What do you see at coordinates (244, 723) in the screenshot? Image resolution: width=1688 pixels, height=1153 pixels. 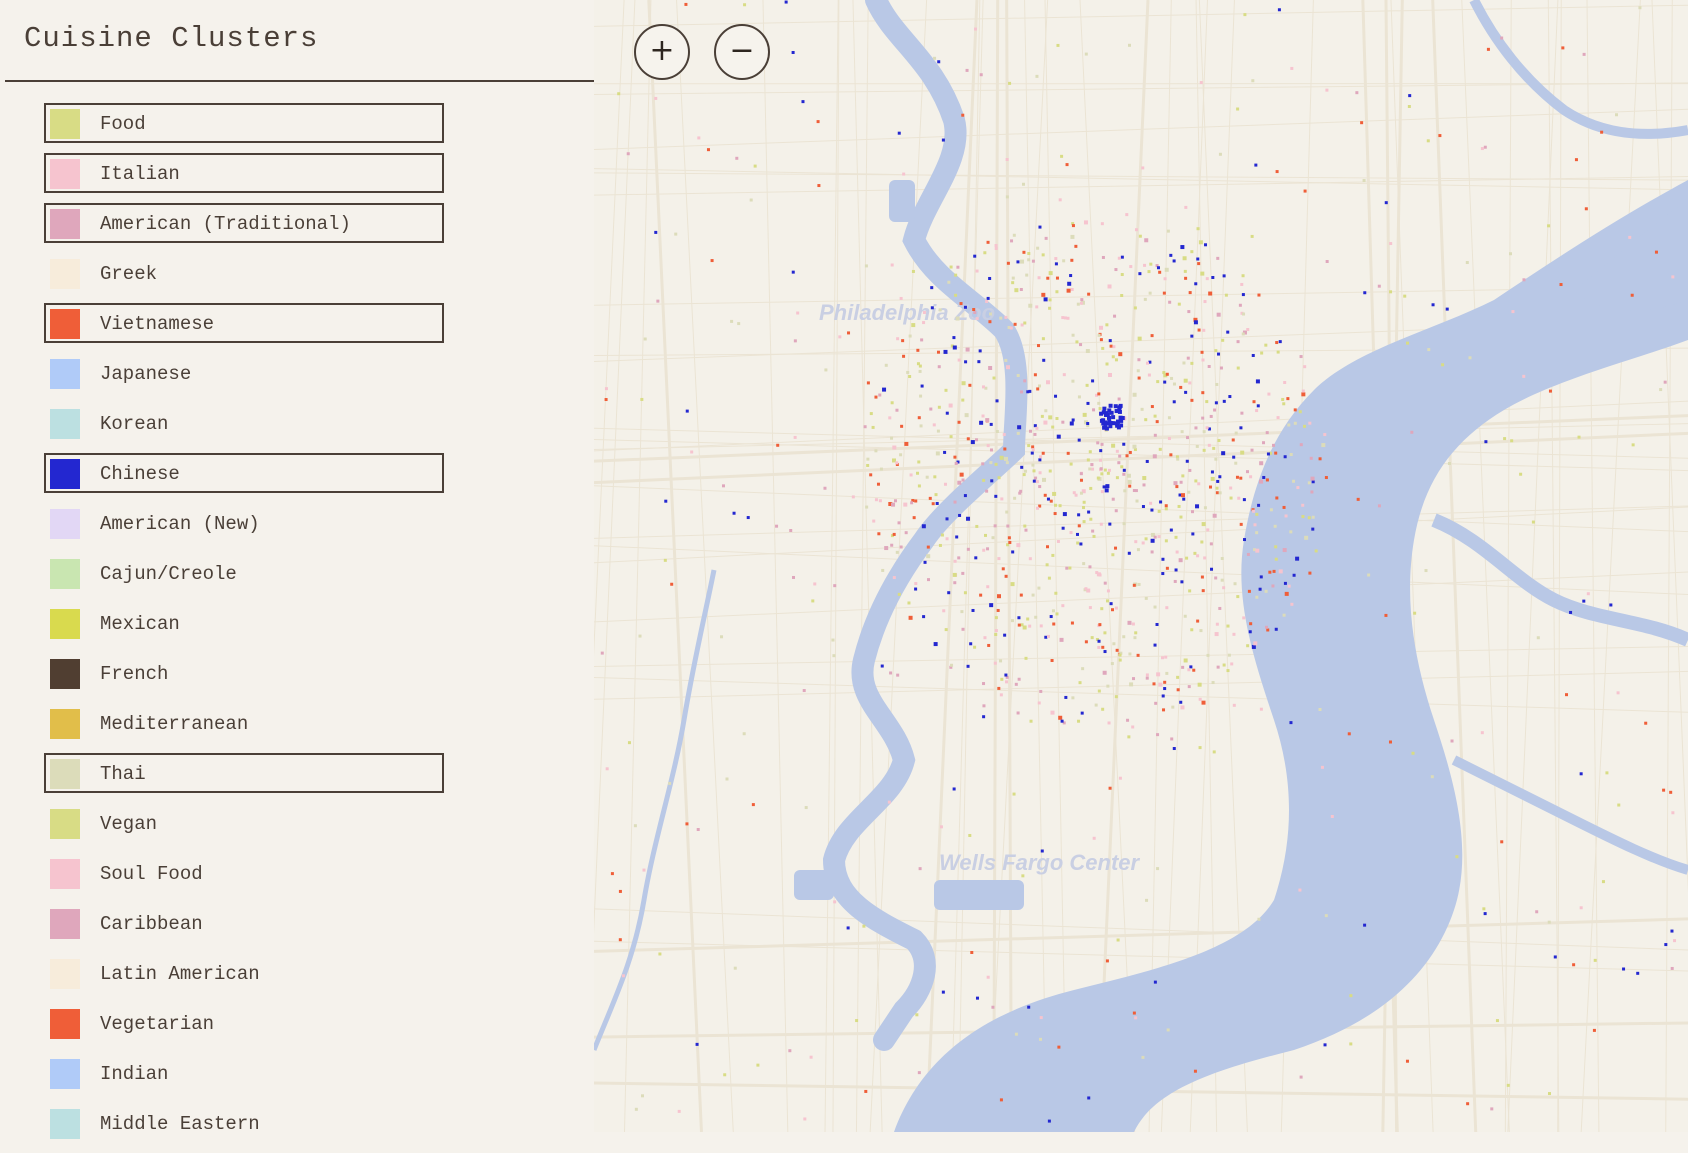 I see `legend-item: Mediterranean` at bounding box center [244, 723].